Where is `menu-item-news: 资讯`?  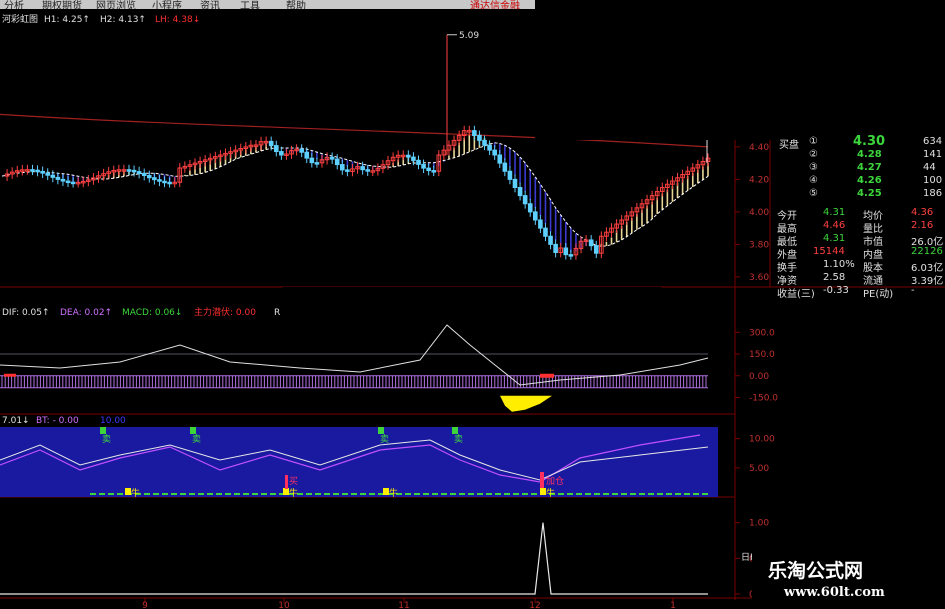 menu-item-news: 资讯 is located at coordinates (210, 4).